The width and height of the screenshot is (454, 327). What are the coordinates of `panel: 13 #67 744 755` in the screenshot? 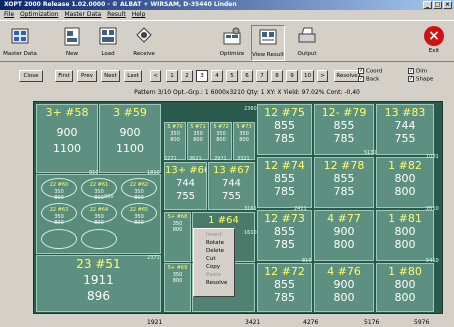 It's located at (231, 186).